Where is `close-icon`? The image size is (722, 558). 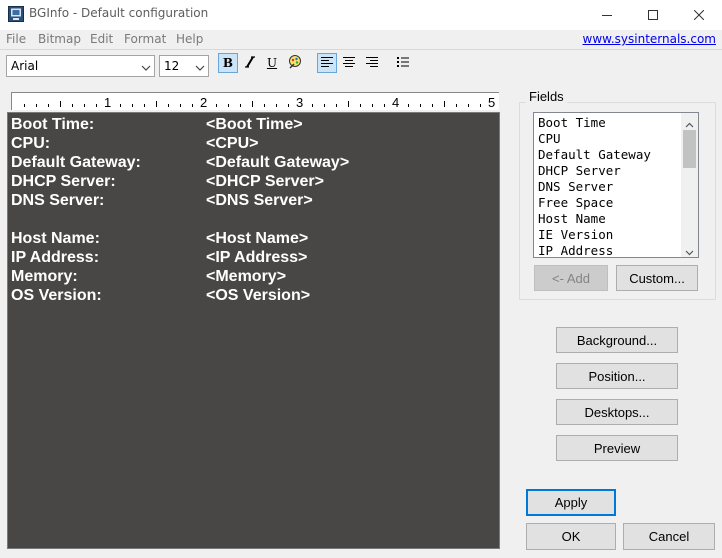
close-icon is located at coordinates (699, 15).